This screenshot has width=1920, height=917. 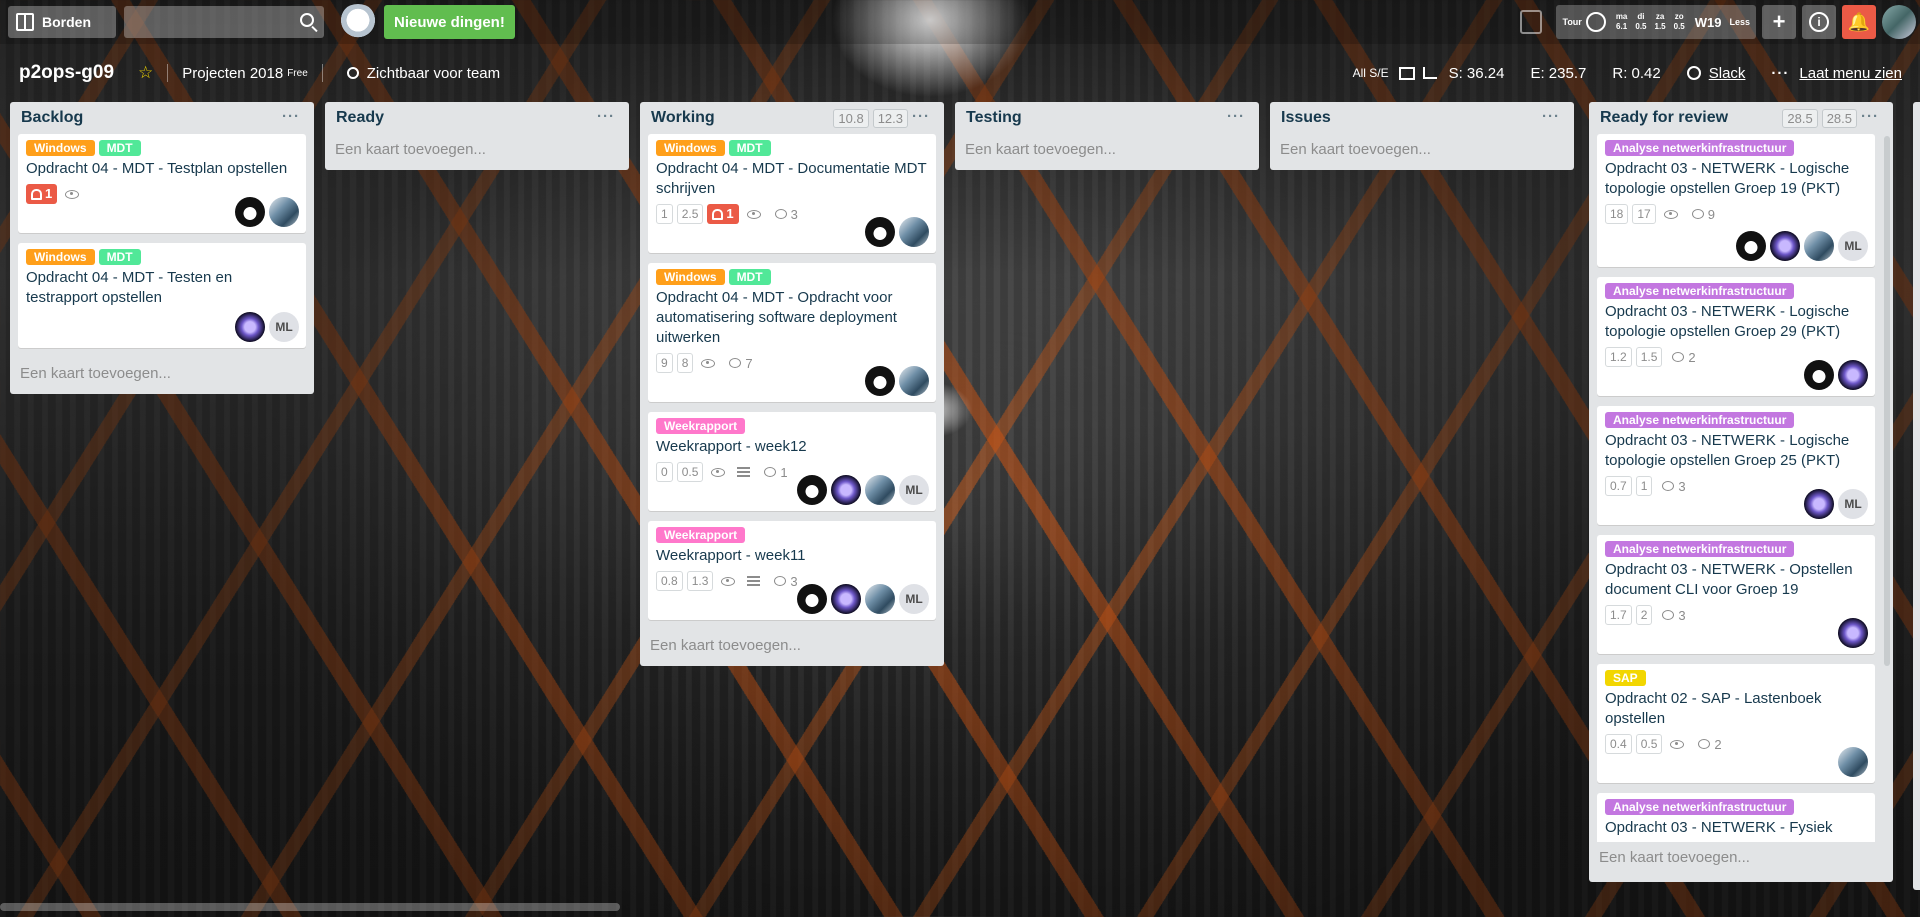 What do you see at coordinates (477, 118) in the screenshot?
I see `list-header: Ready ···` at bounding box center [477, 118].